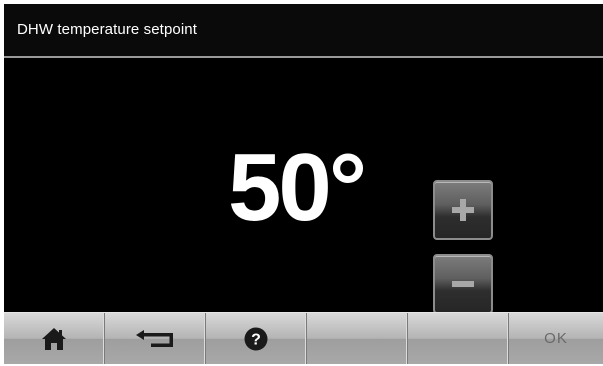 The height and width of the screenshot is (366, 603). I want to click on home-icon, so click(54, 339).